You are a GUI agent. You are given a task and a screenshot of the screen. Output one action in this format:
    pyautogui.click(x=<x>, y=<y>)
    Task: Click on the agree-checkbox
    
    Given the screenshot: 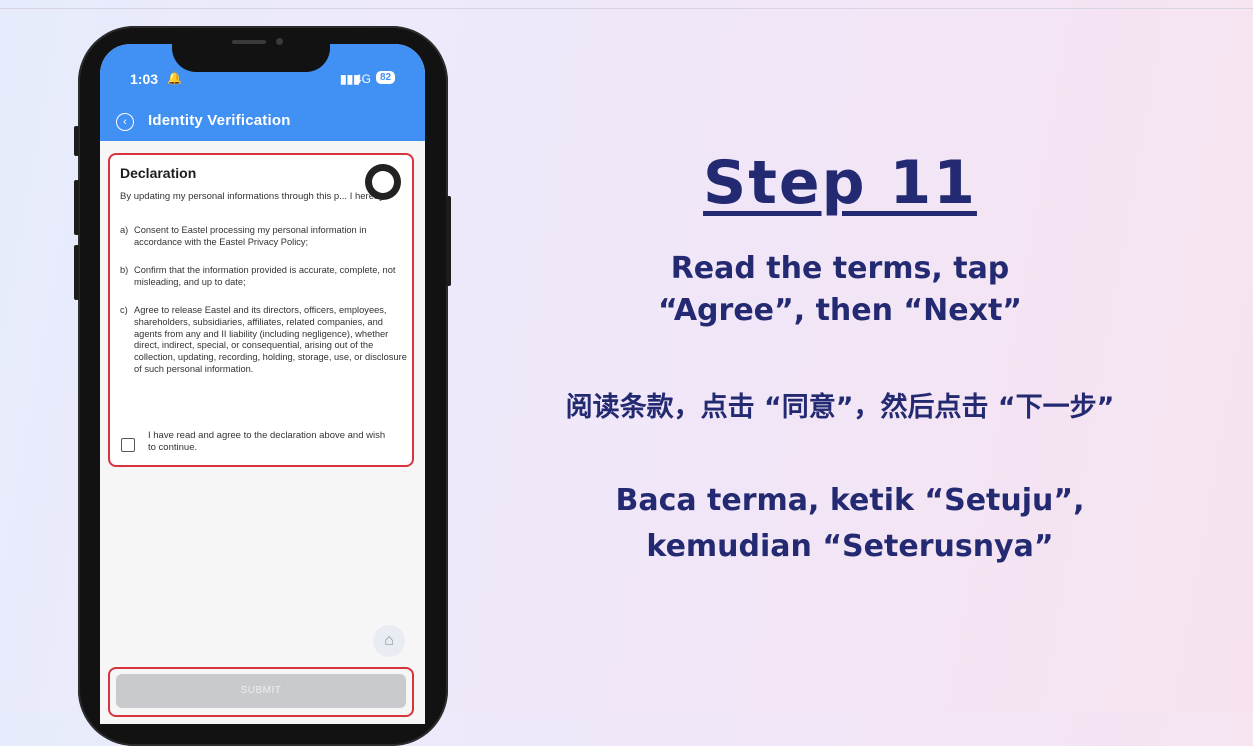 What is the action you would take?
    pyautogui.click(x=128, y=445)
    